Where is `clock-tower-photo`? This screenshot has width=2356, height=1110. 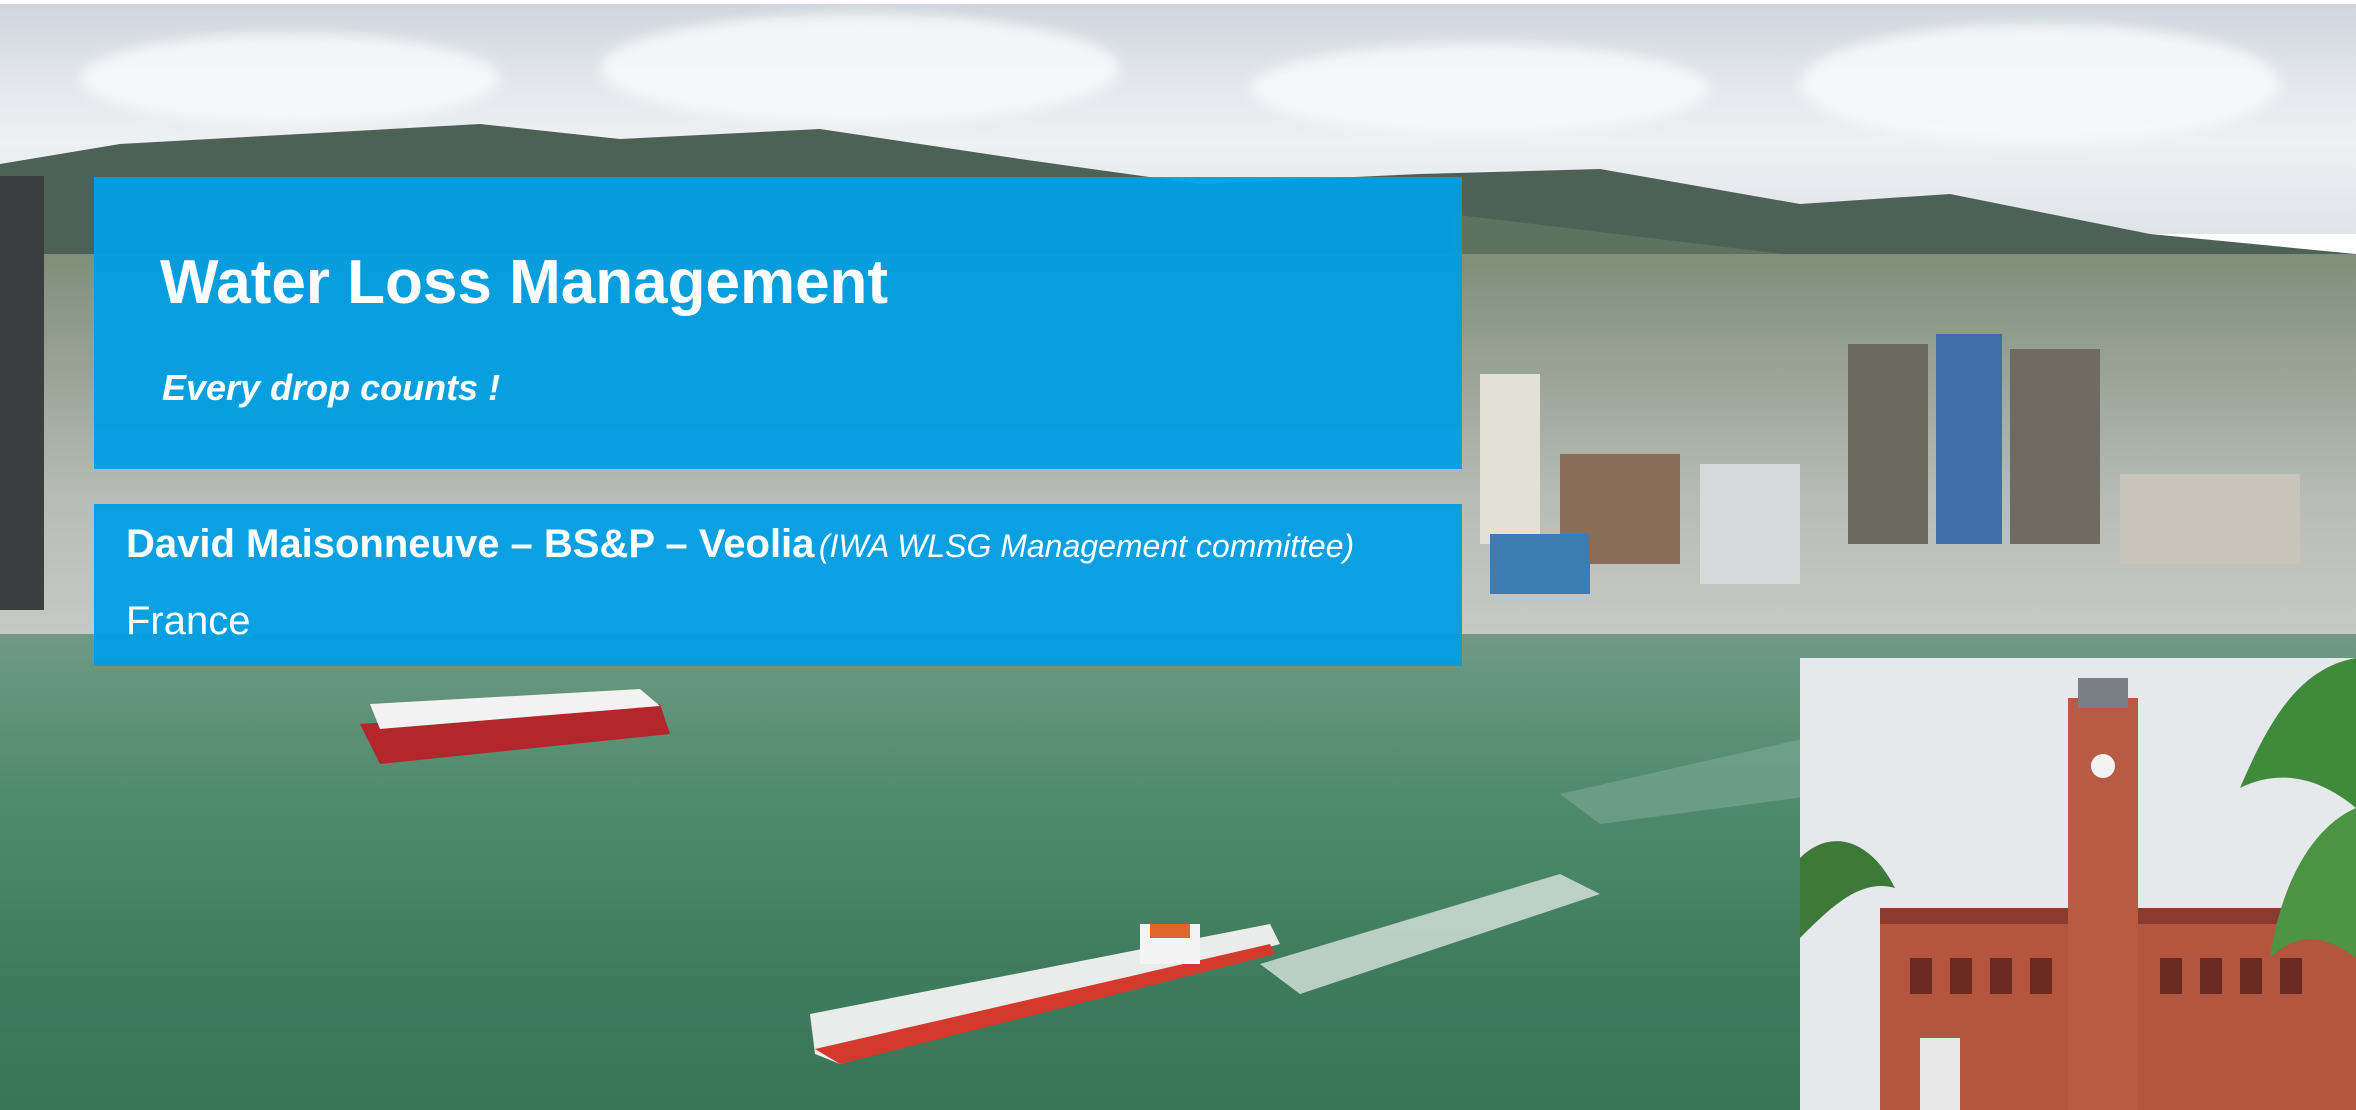 clock-tower-photo is located at coordinates (2078, 884).